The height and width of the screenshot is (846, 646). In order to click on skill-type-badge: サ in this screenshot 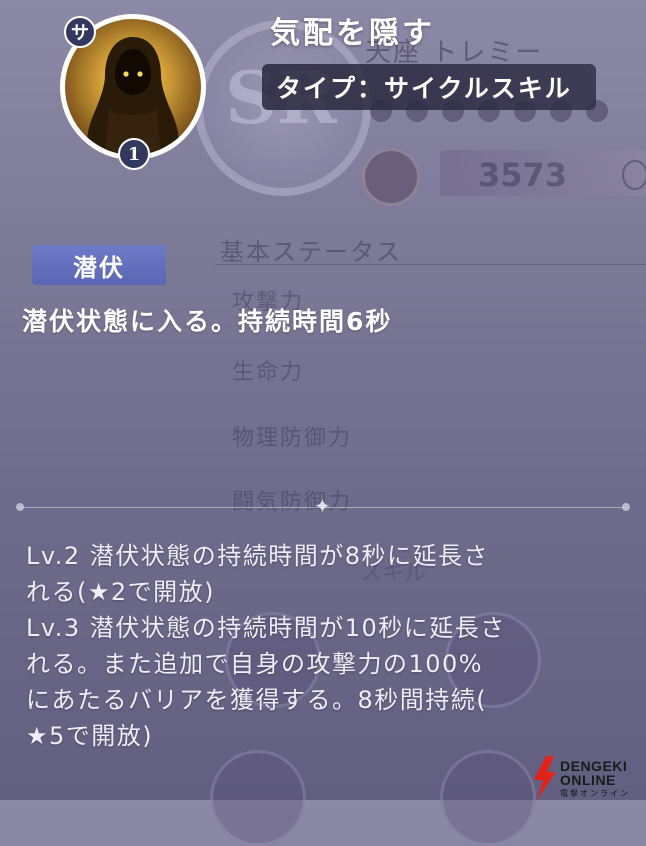, I will do `click(80, 32)`.